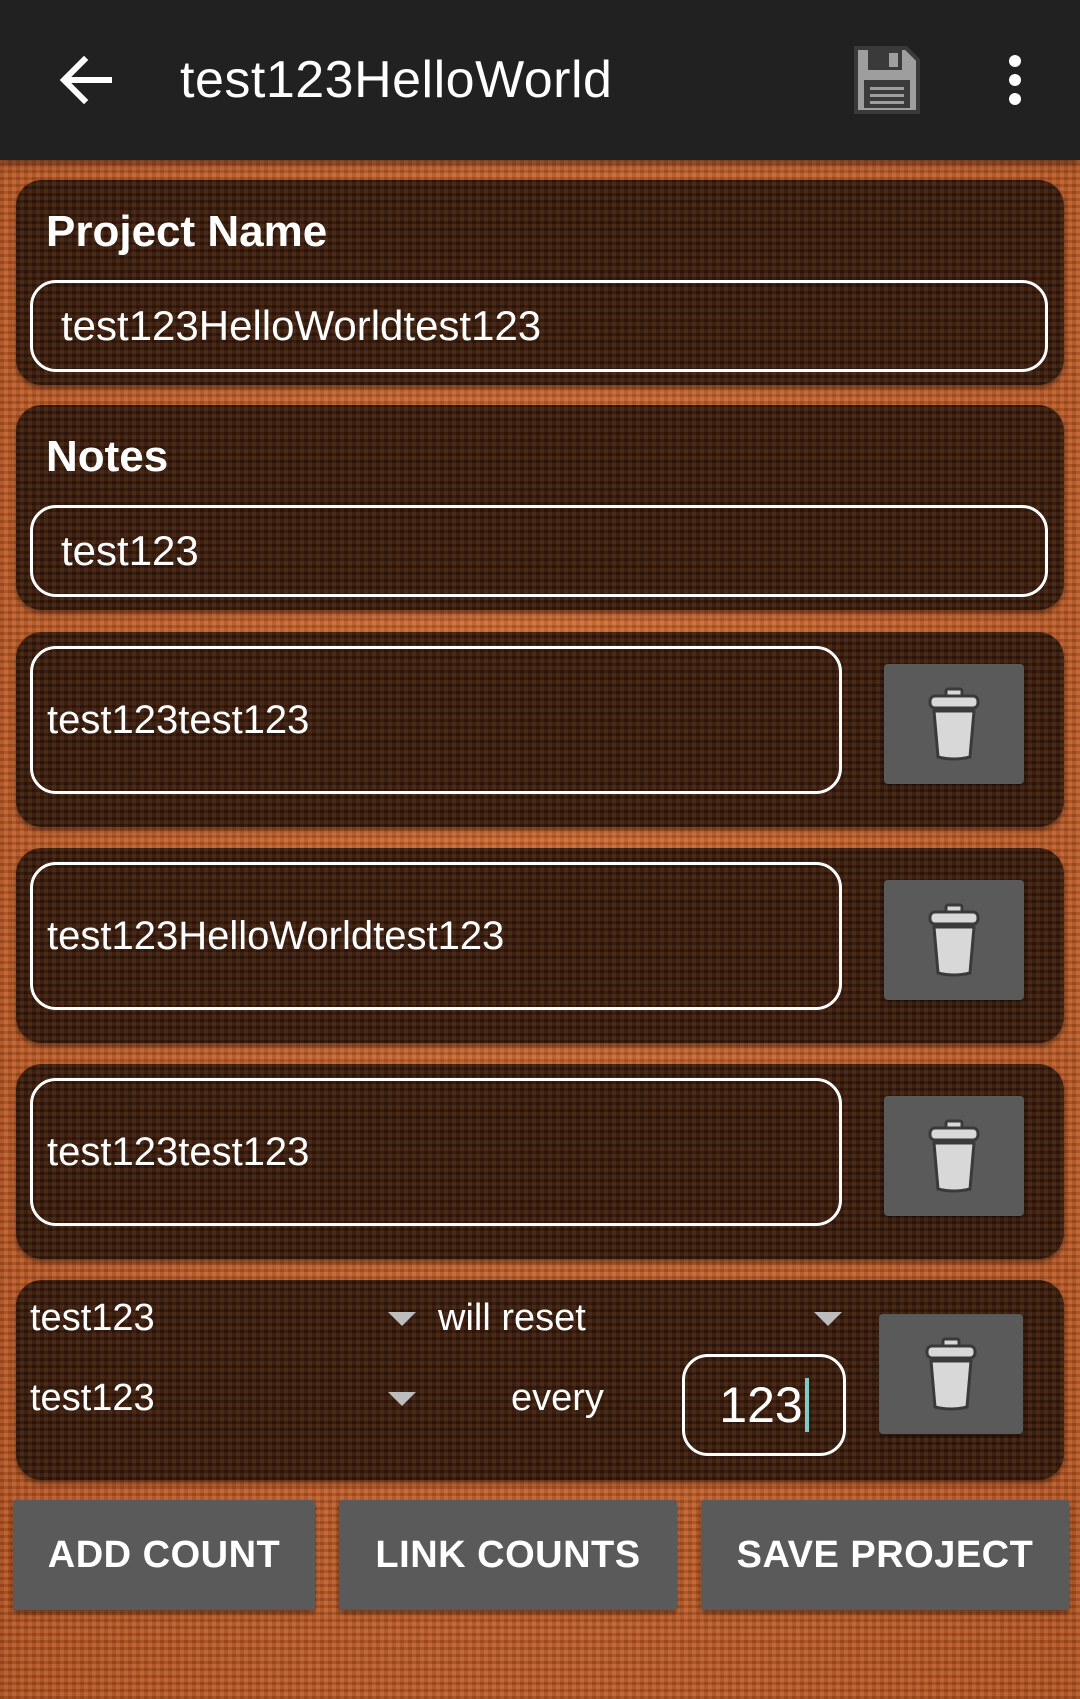  Describe the element at coordinates (885, 1555) in the screenshot. I see `save-project-button: SAVE PROJECT` at that location.